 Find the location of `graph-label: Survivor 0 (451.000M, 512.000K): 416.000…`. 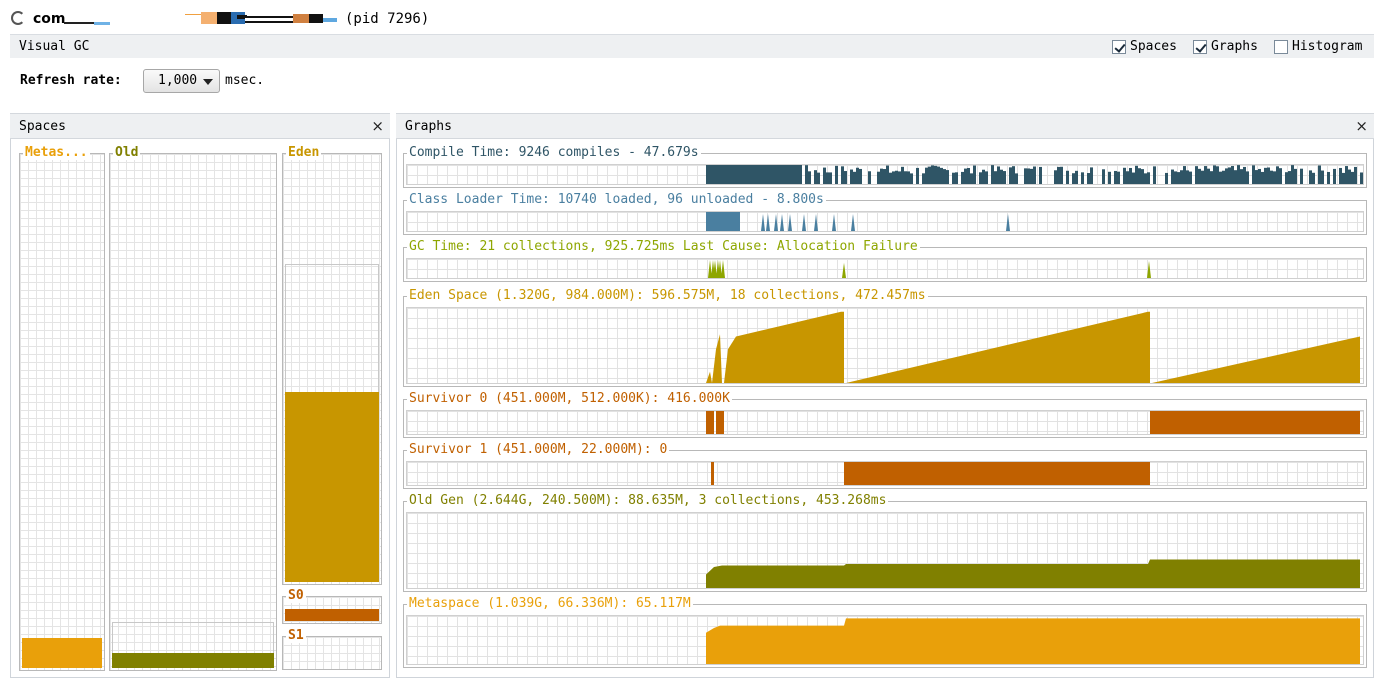

graph-label: Survivor 0 (451.000M, 512.000K): 416.000… is located at coordinates (569, 398).